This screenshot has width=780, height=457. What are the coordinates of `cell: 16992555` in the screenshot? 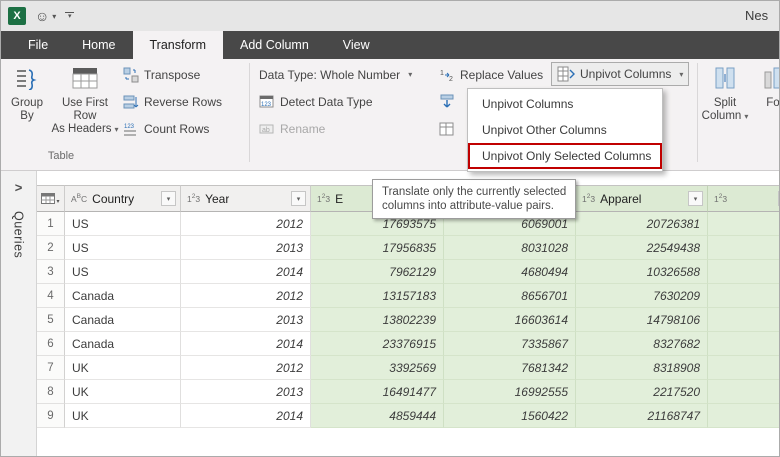 It's located at (510, 392).